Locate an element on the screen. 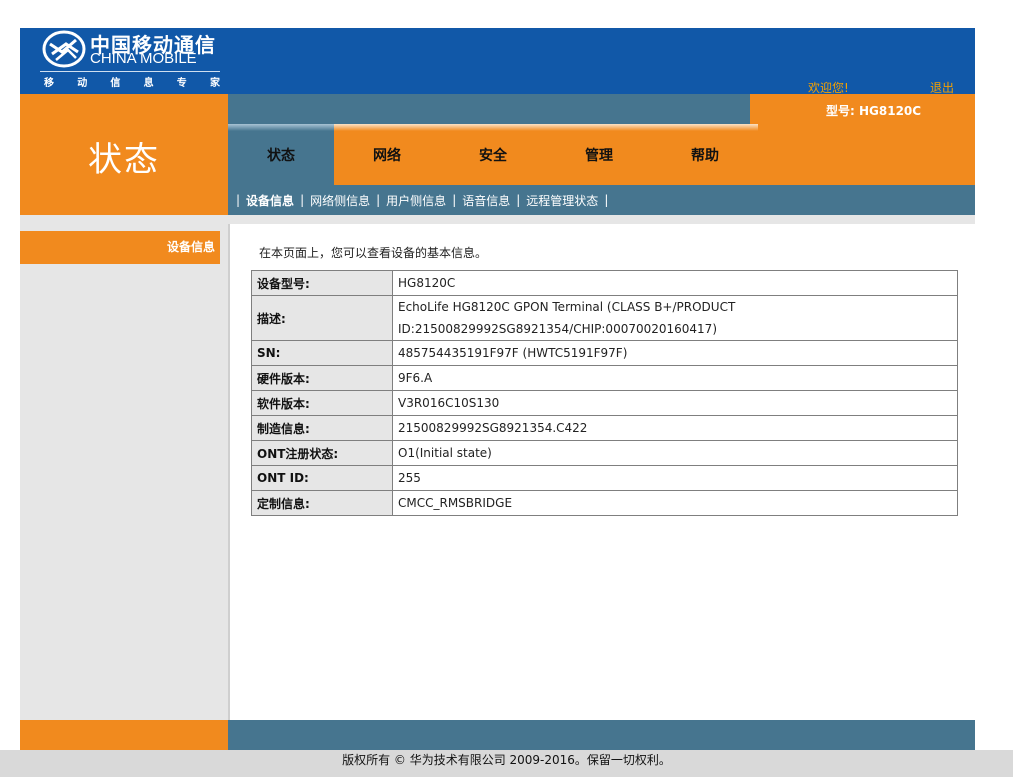  main-nav: 状态 网络 安全 管理 帮助 is located at coordinates (493, 154).